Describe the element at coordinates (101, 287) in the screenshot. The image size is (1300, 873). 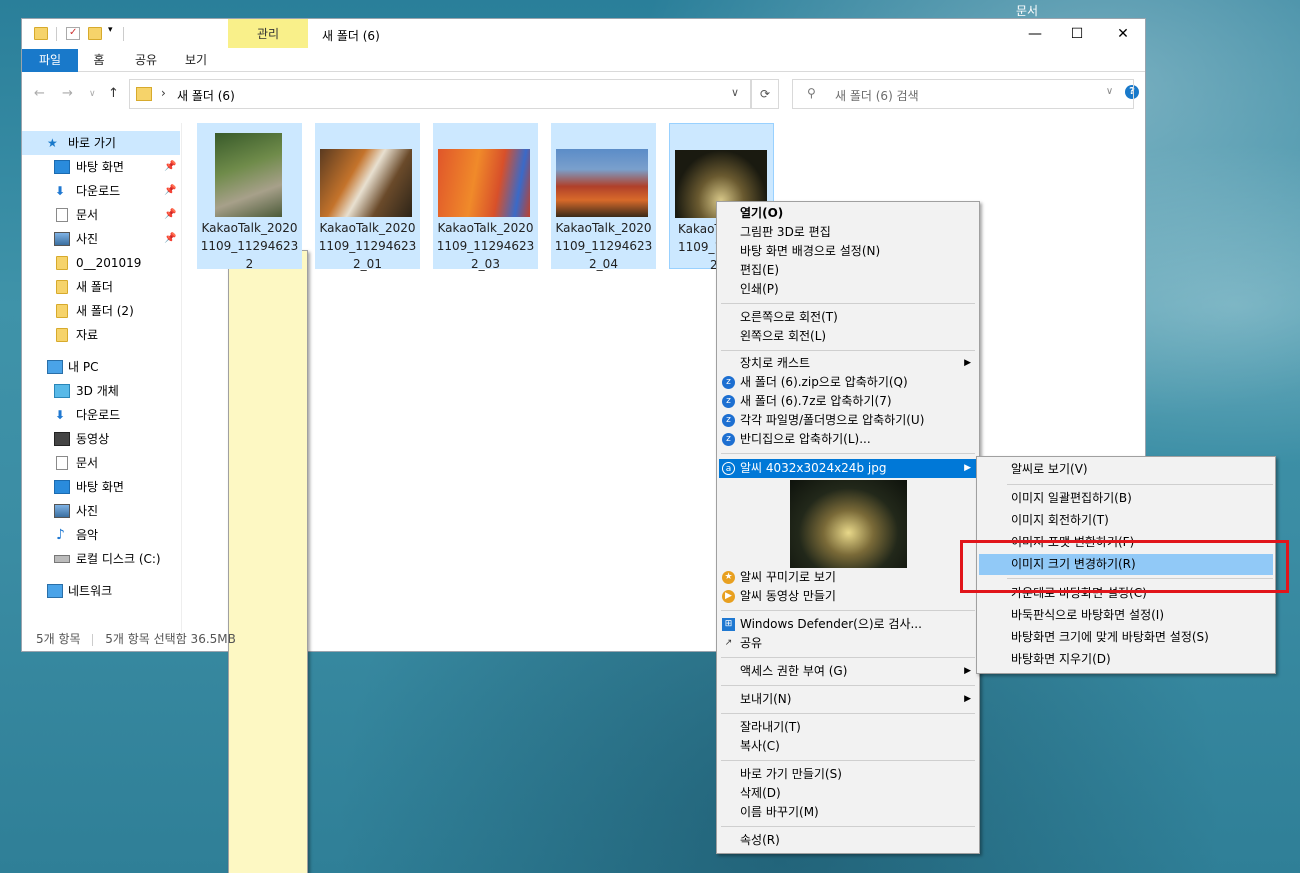
I see `sidebar-item-folder: 새 폴더` at that location.